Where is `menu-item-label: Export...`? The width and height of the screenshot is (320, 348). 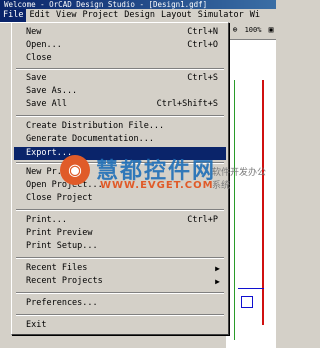 menu-item-label: Export... is located at coordinates (49, 153).